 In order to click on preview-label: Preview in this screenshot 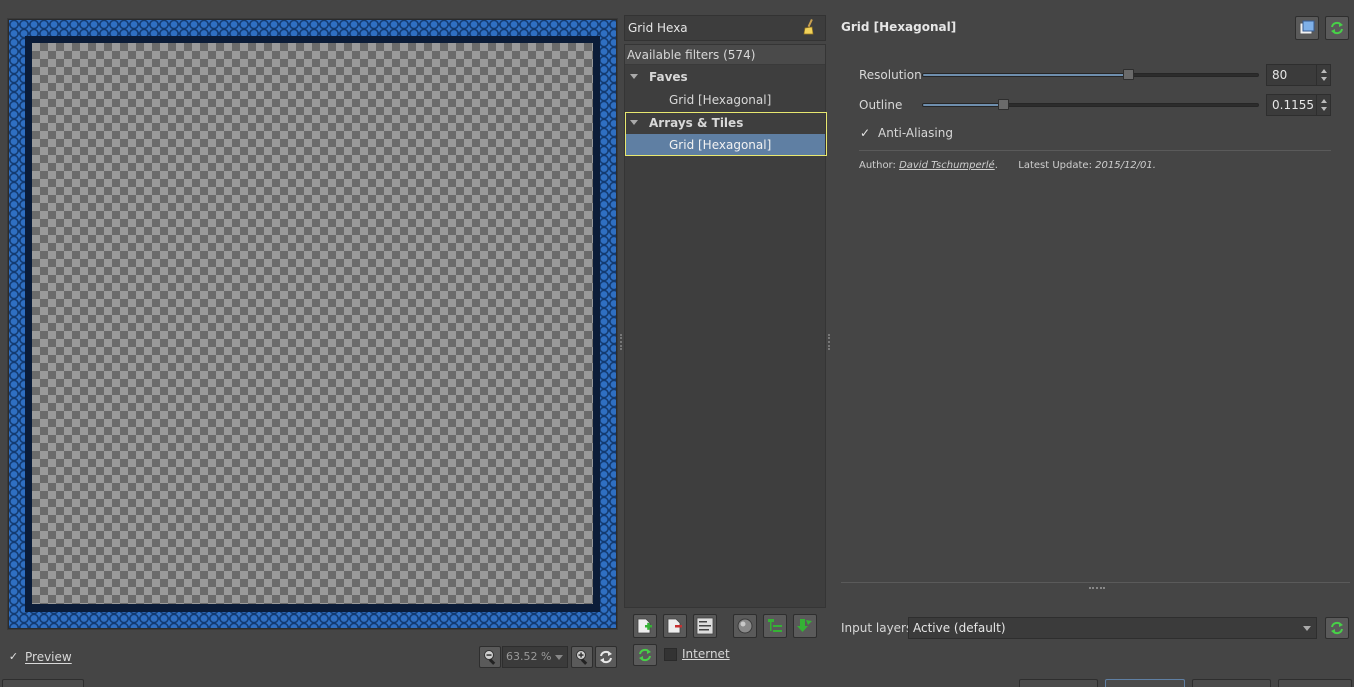, I will do `click(48, 657)`.